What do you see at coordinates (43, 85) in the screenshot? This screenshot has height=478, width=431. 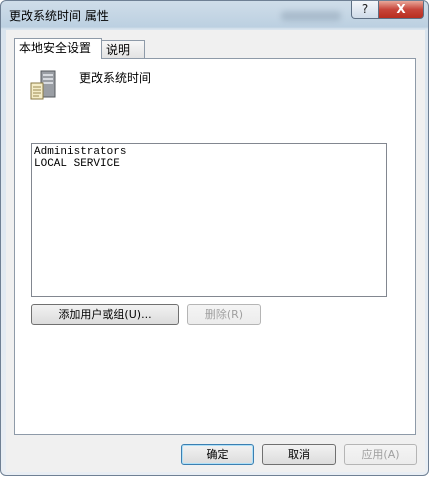 I see `server-computer-icon` at bounding box center [43, 85].